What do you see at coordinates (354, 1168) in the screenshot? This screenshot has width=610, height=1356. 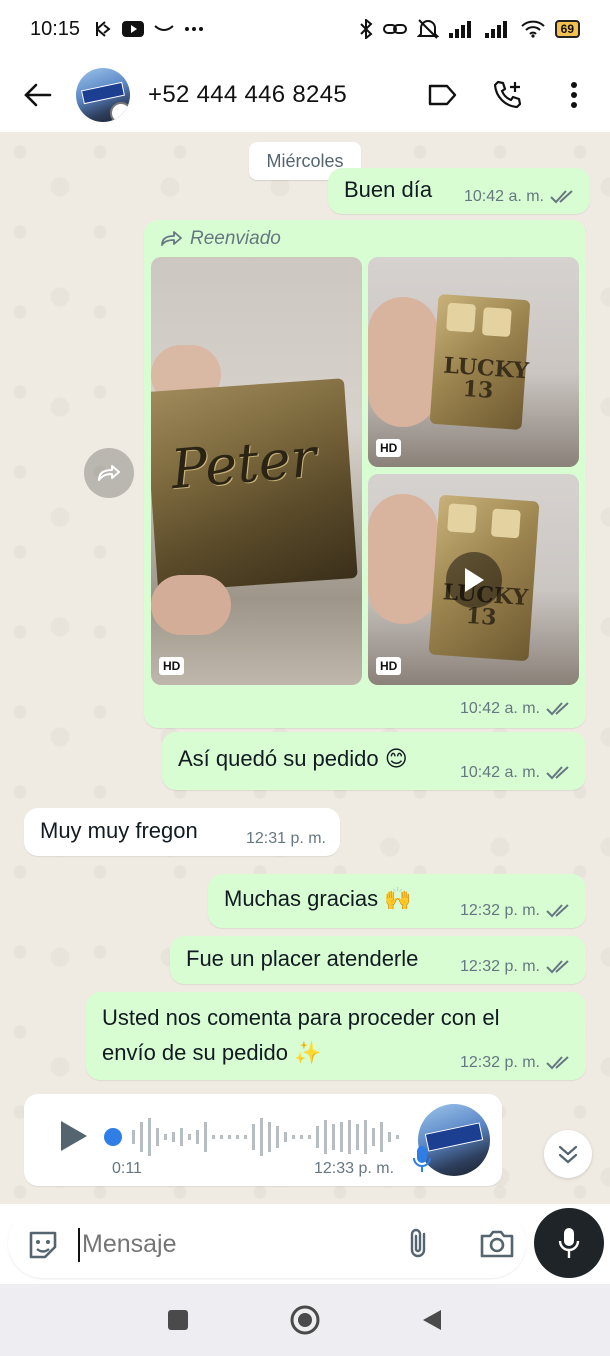 I see `voice-time: 12:33 p. m.` at bounding box center [354, 1168].